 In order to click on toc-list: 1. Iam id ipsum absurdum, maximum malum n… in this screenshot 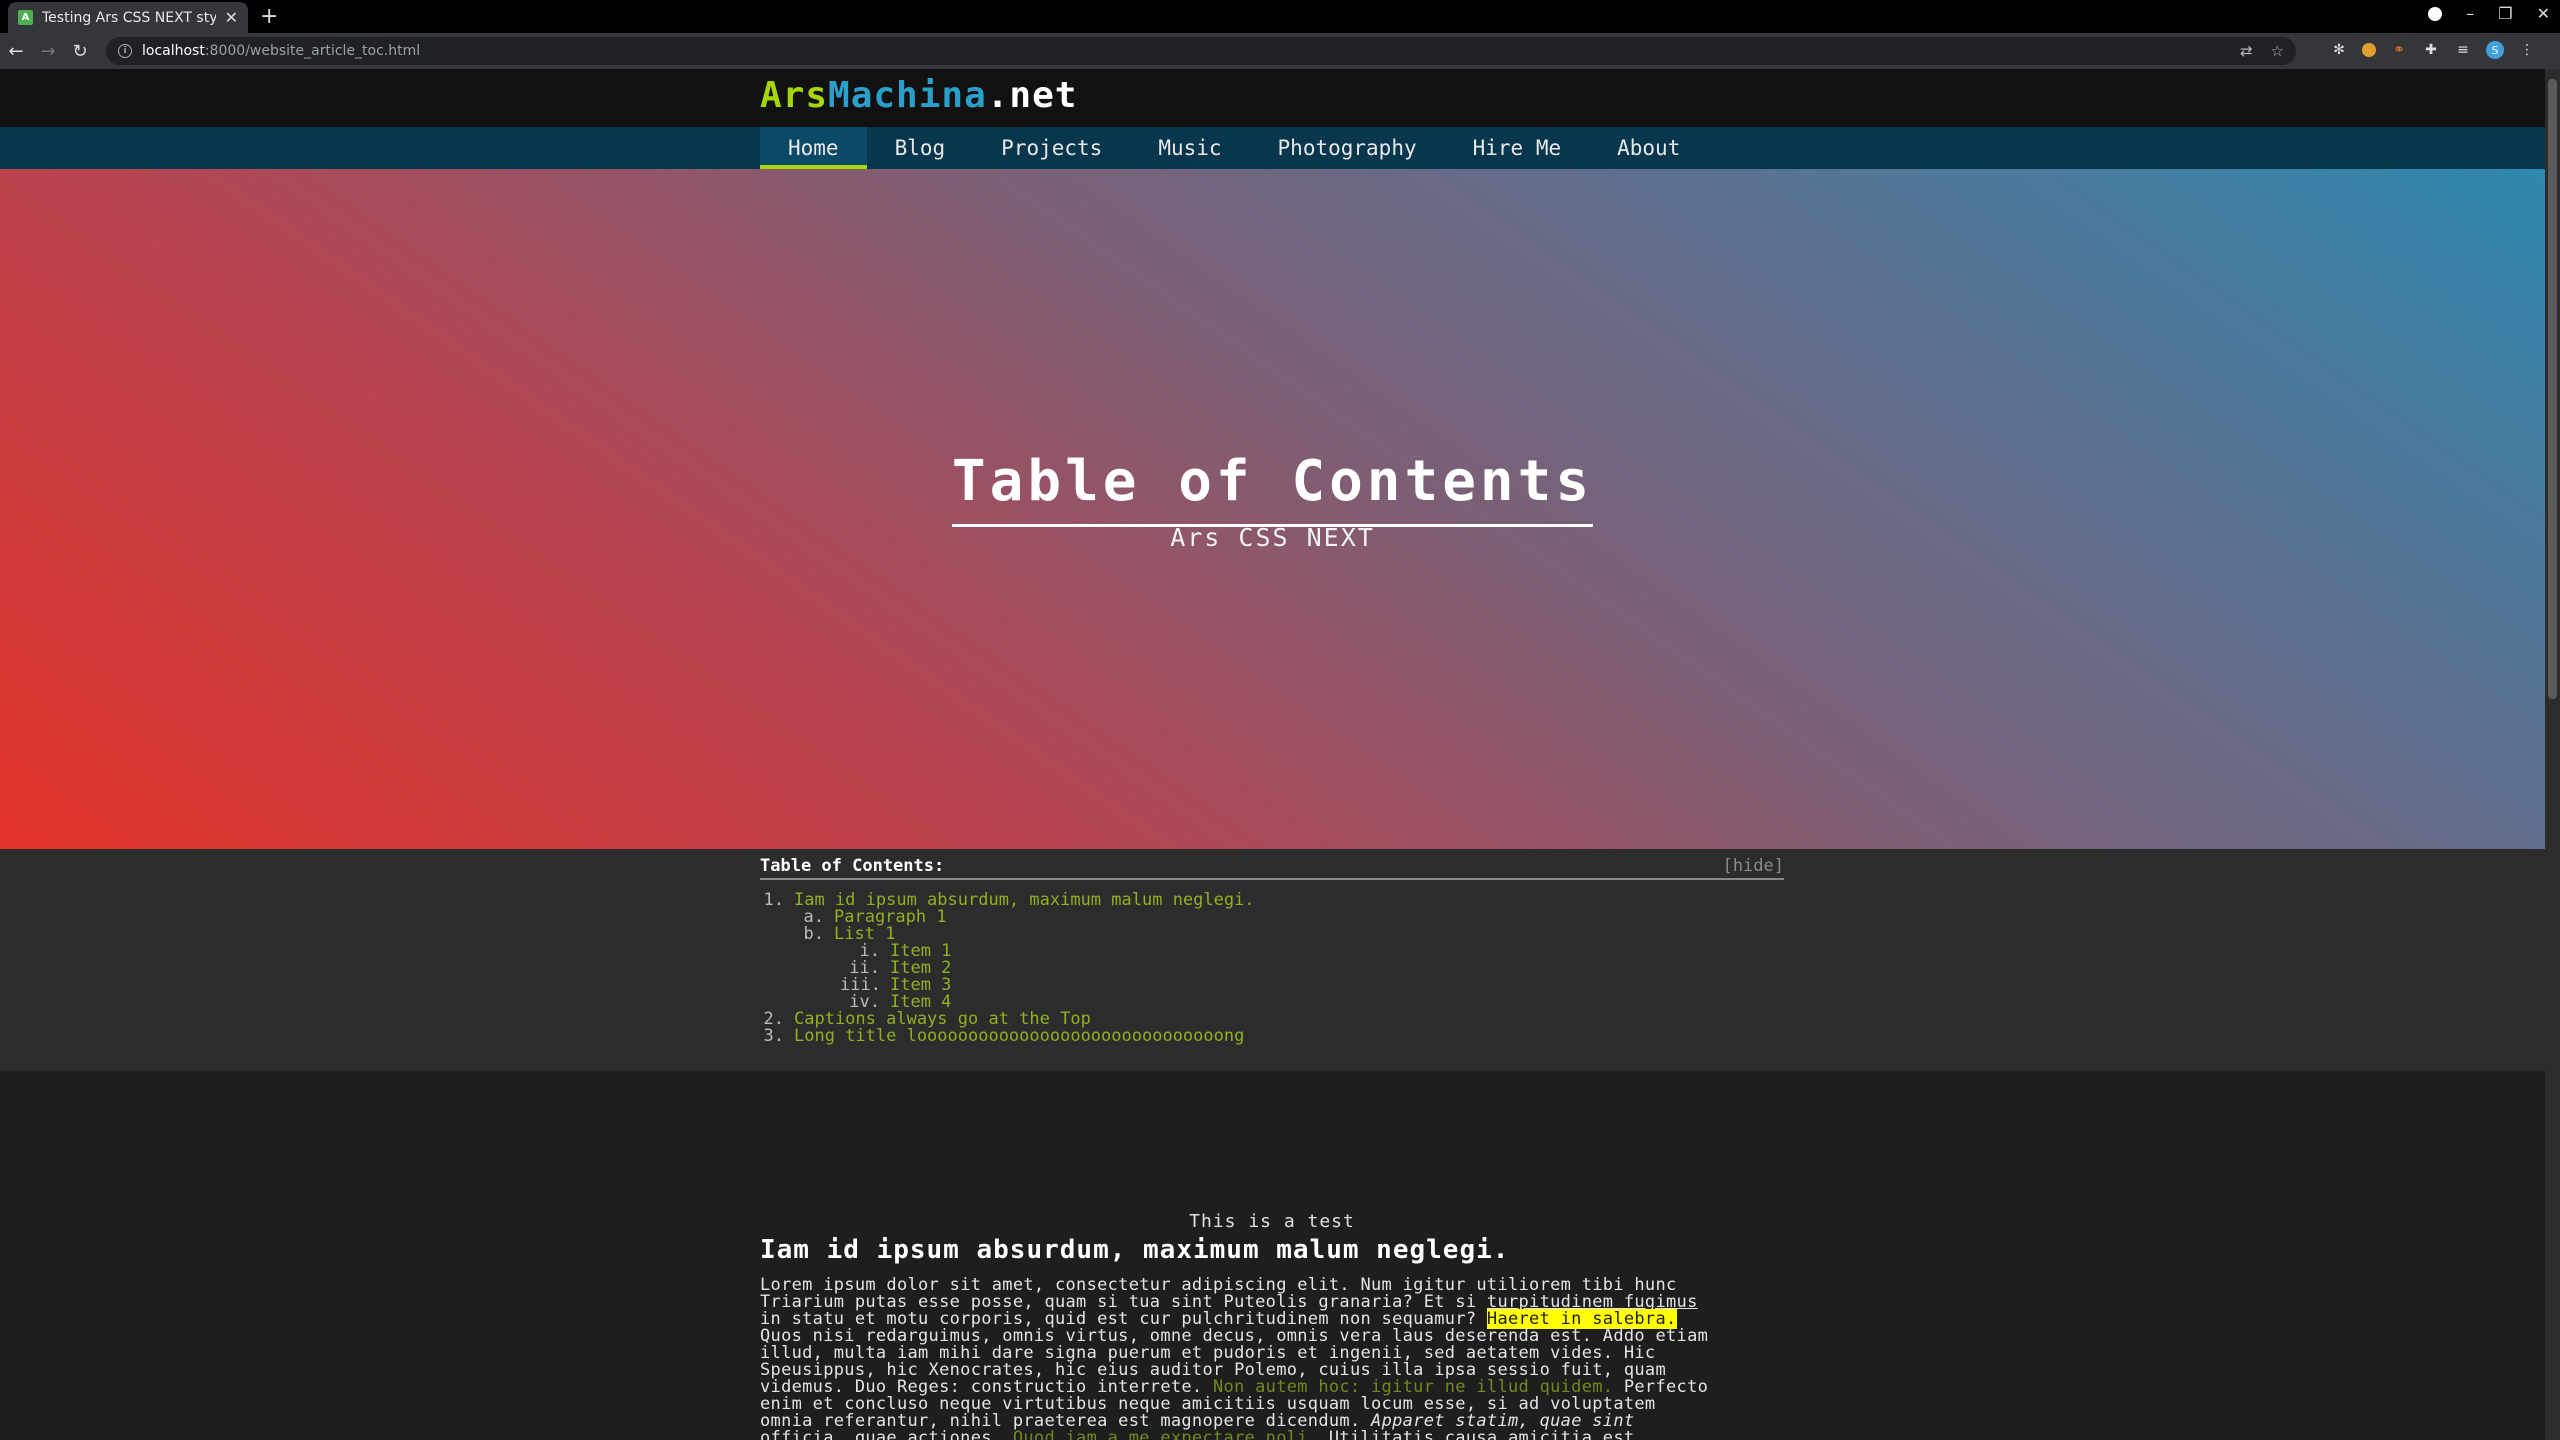, I will do `click(1272, 968)`.